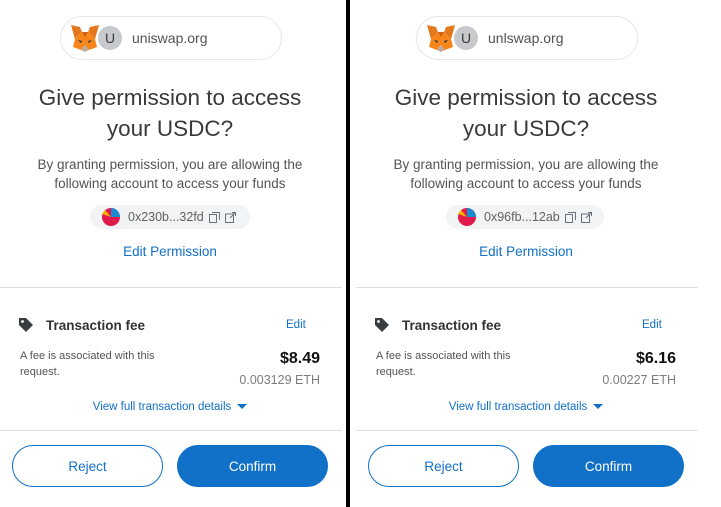 The height and width of the screenshot is (507, 721). What do you see at coordinates (299, 358) in the screenshot?
I see `fee-usd-amount: $8.49` at bounding box center [299, 358].